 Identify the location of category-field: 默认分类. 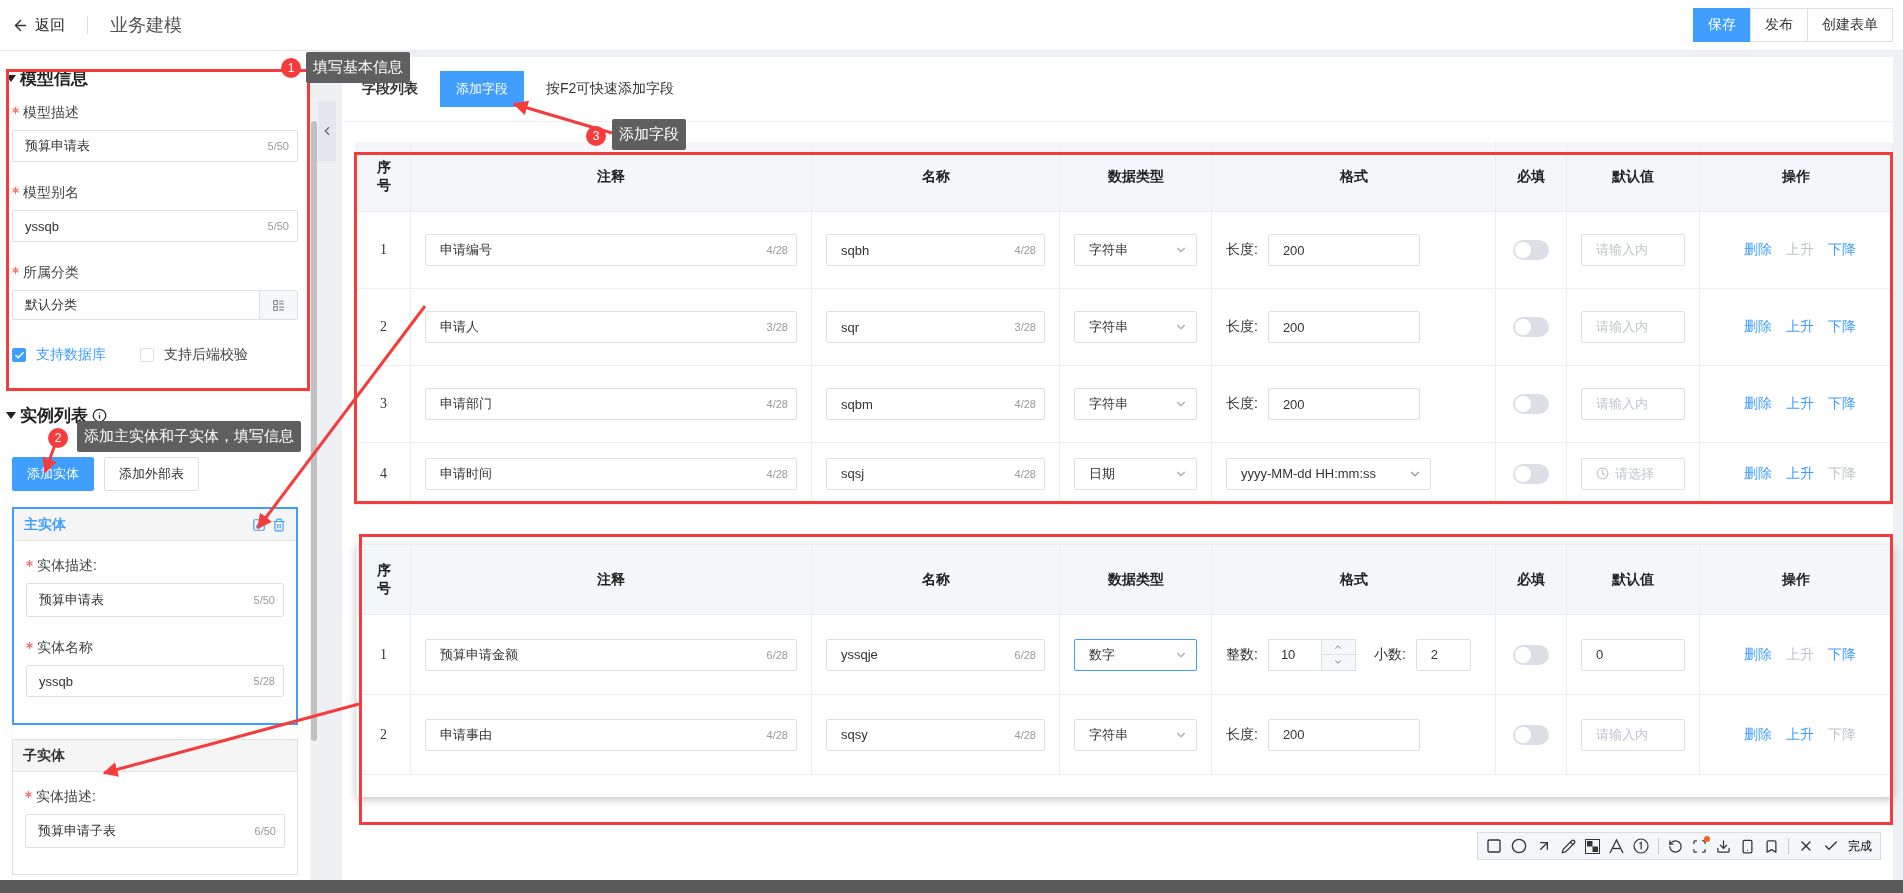
(155, 305).